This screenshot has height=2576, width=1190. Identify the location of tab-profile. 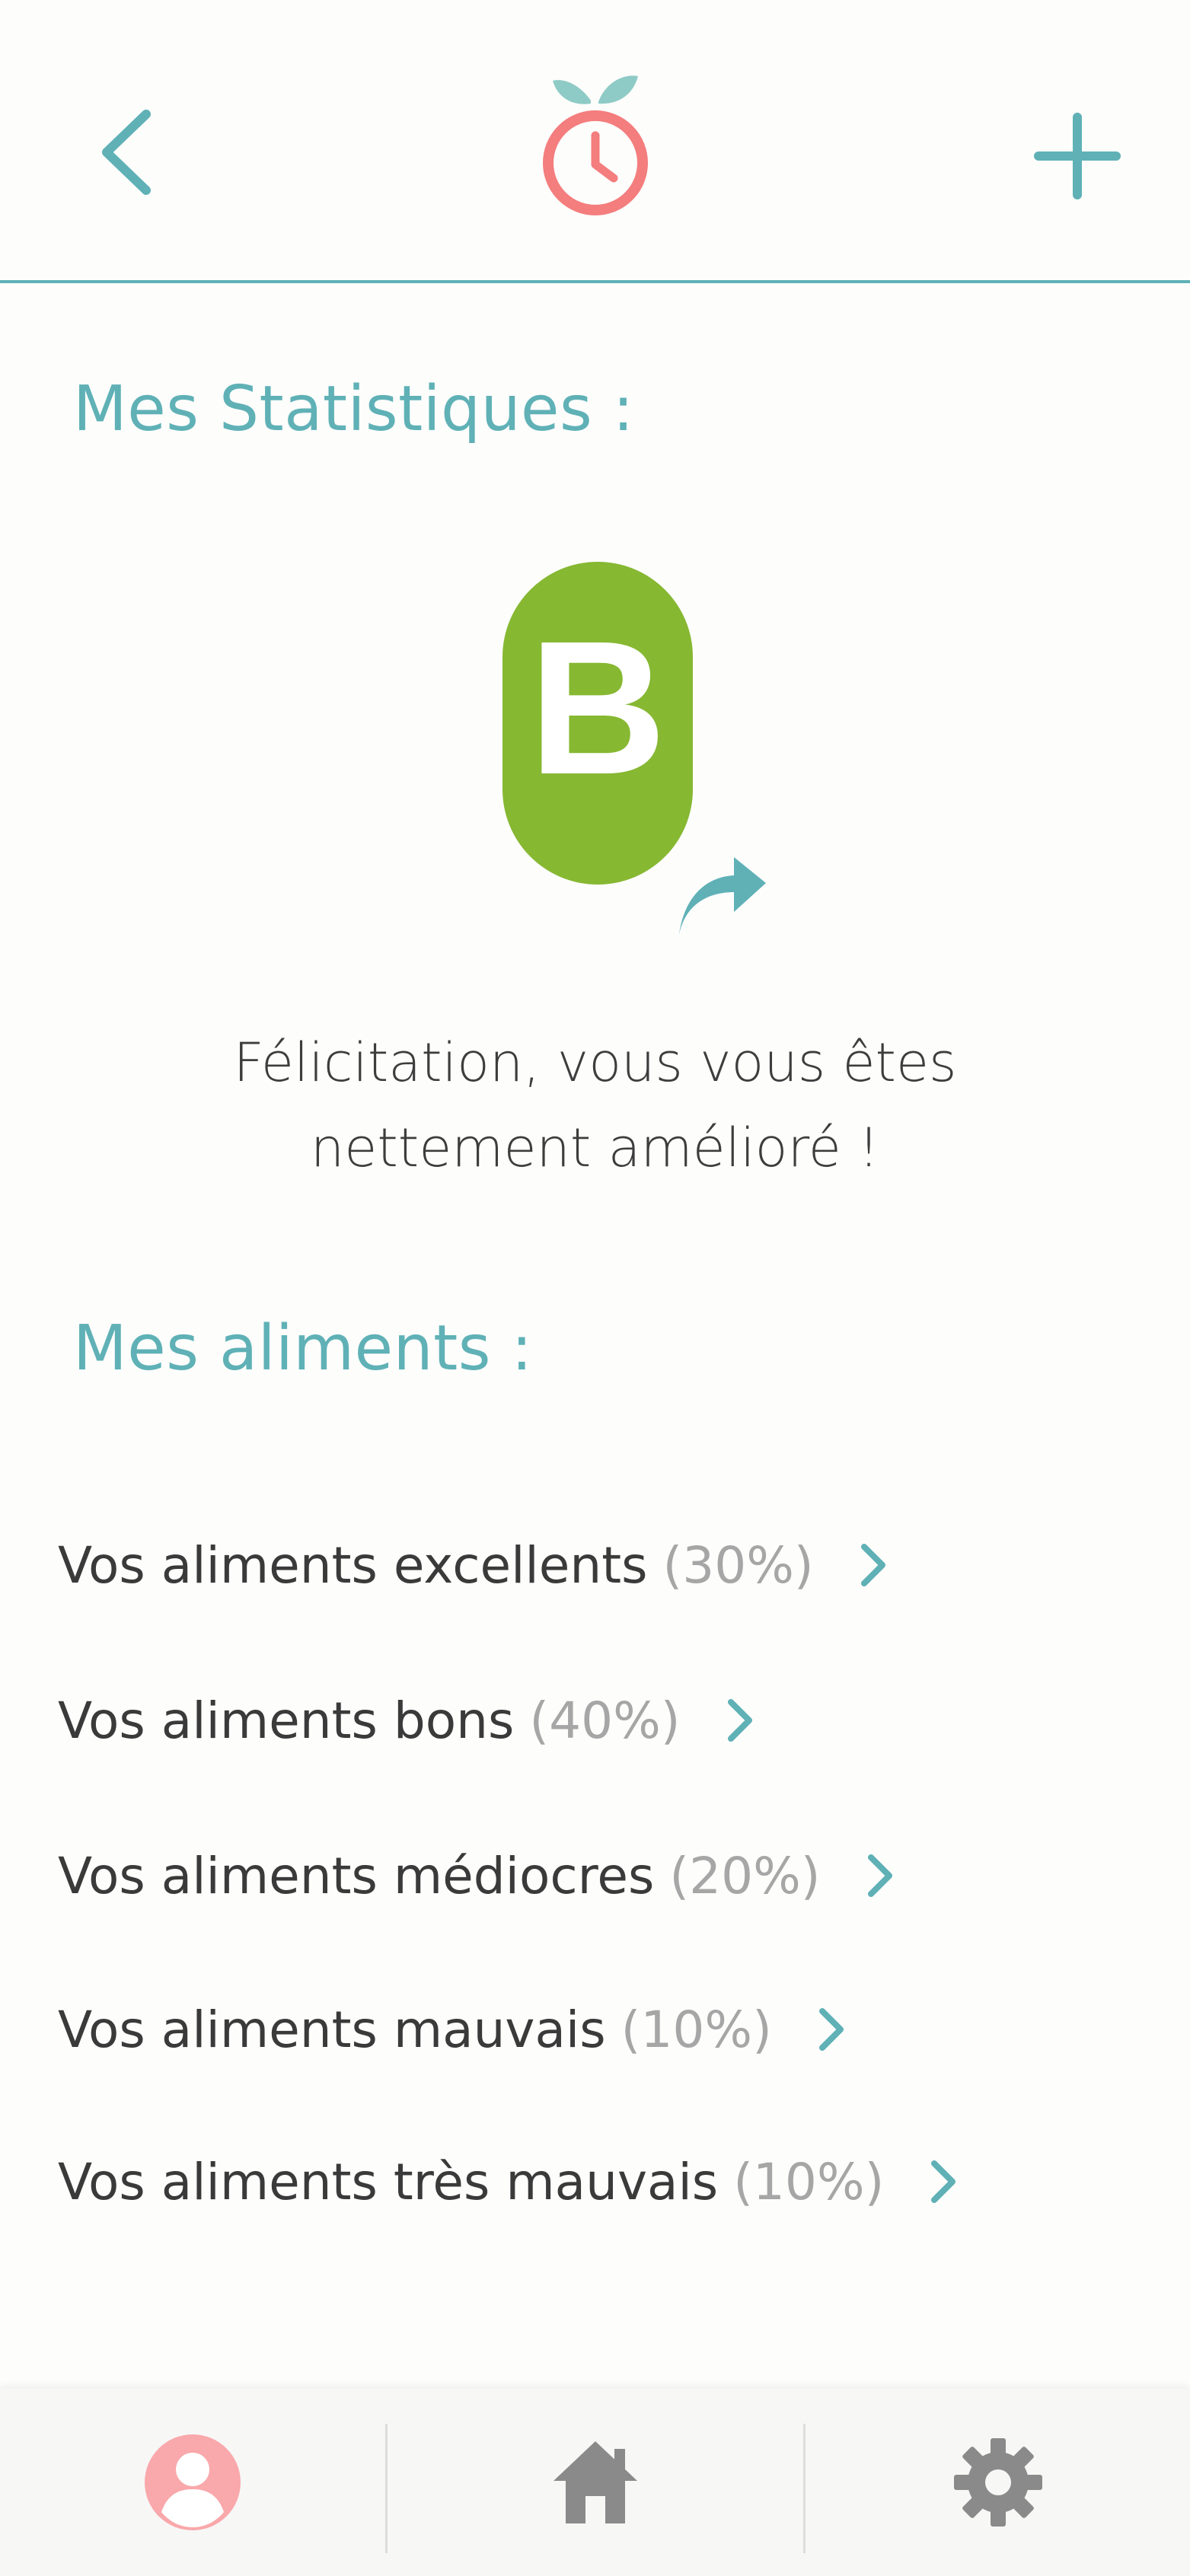
(192, 2483).